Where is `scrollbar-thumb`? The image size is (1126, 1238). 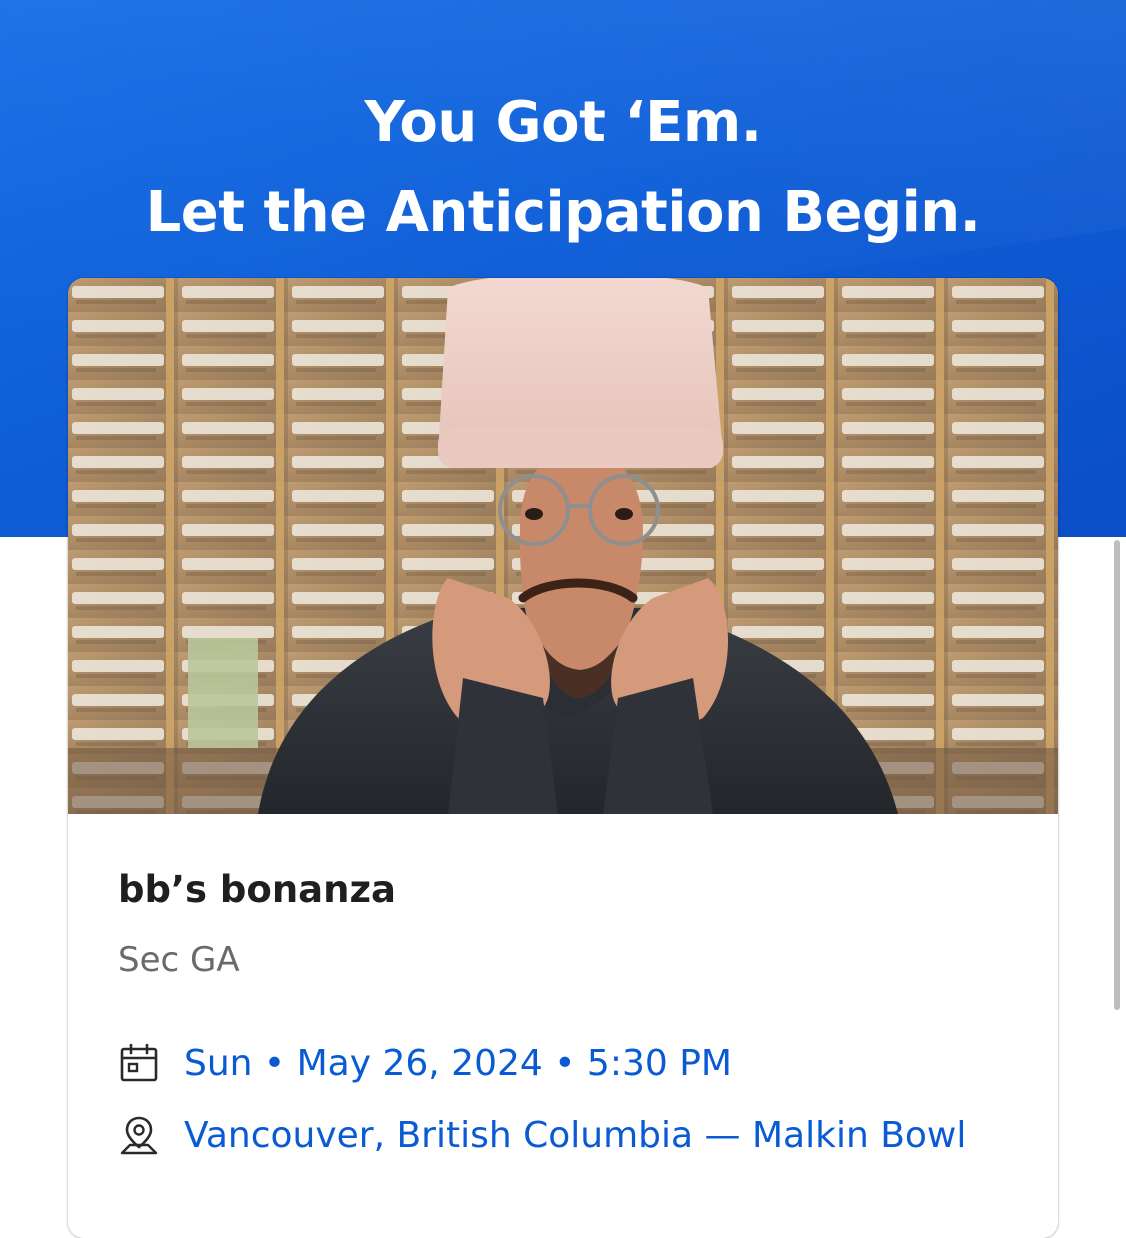
scrollbar-thumb is located at coordinates (1117, 775).